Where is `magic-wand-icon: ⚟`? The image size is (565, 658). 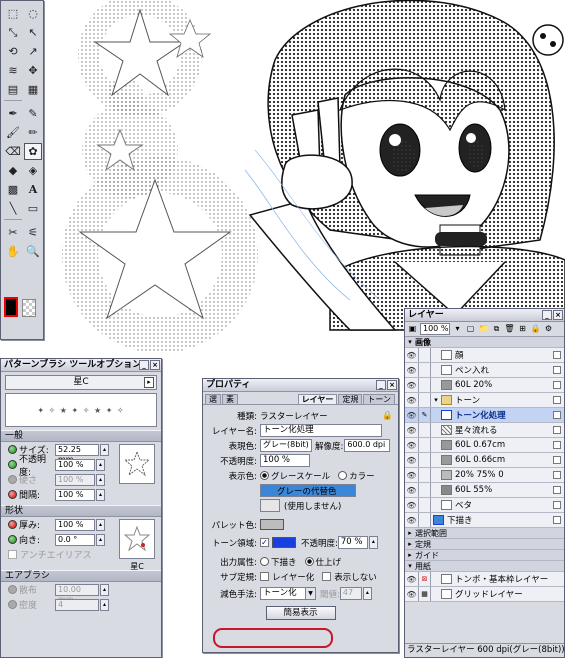
magic-wand-icon: ⚟ is located at coordinates (33, 232).